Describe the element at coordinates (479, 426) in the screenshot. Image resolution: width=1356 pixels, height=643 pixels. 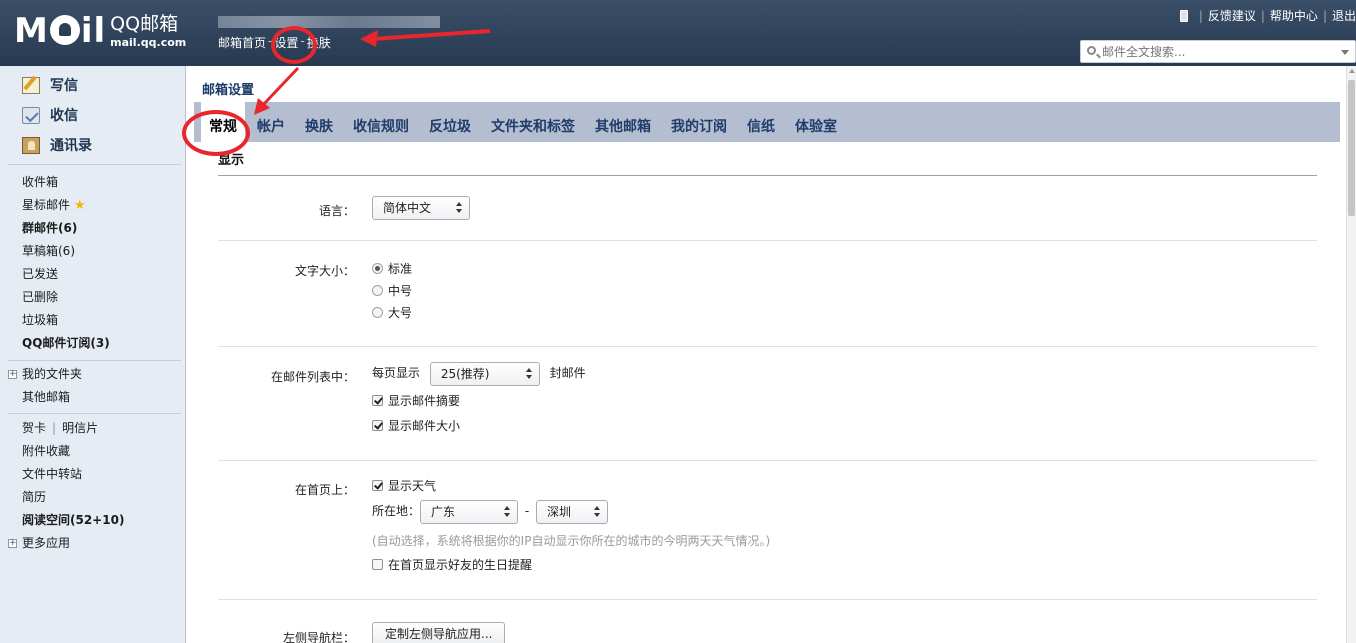
I see `show-size-option: 显示邮件大小` at that location.